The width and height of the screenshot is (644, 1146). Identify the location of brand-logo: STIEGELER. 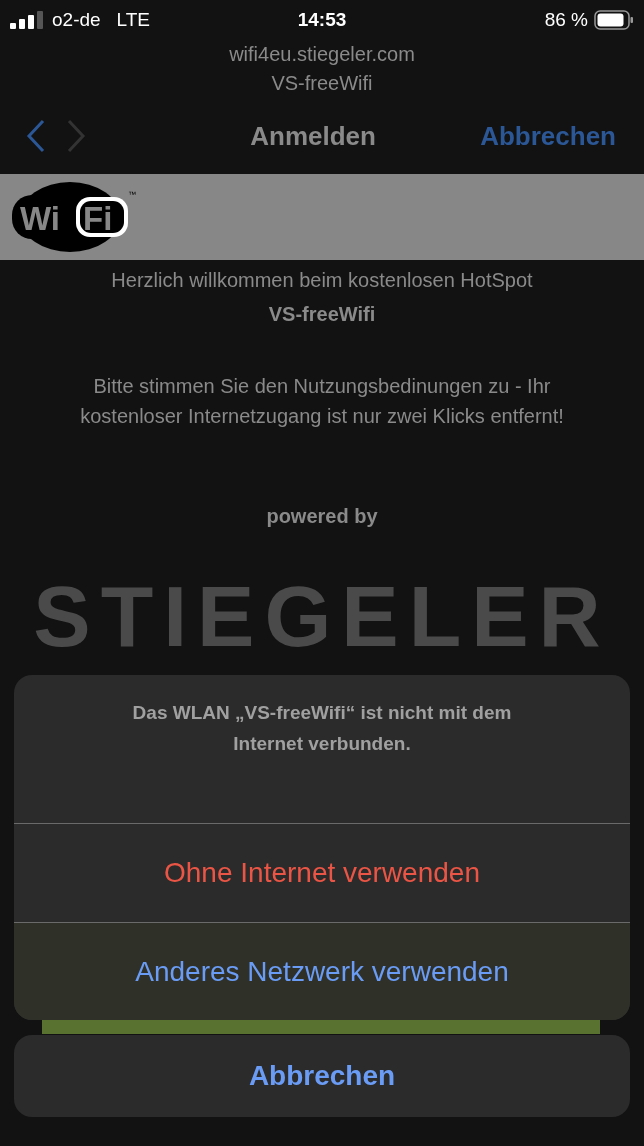
(322, 616).